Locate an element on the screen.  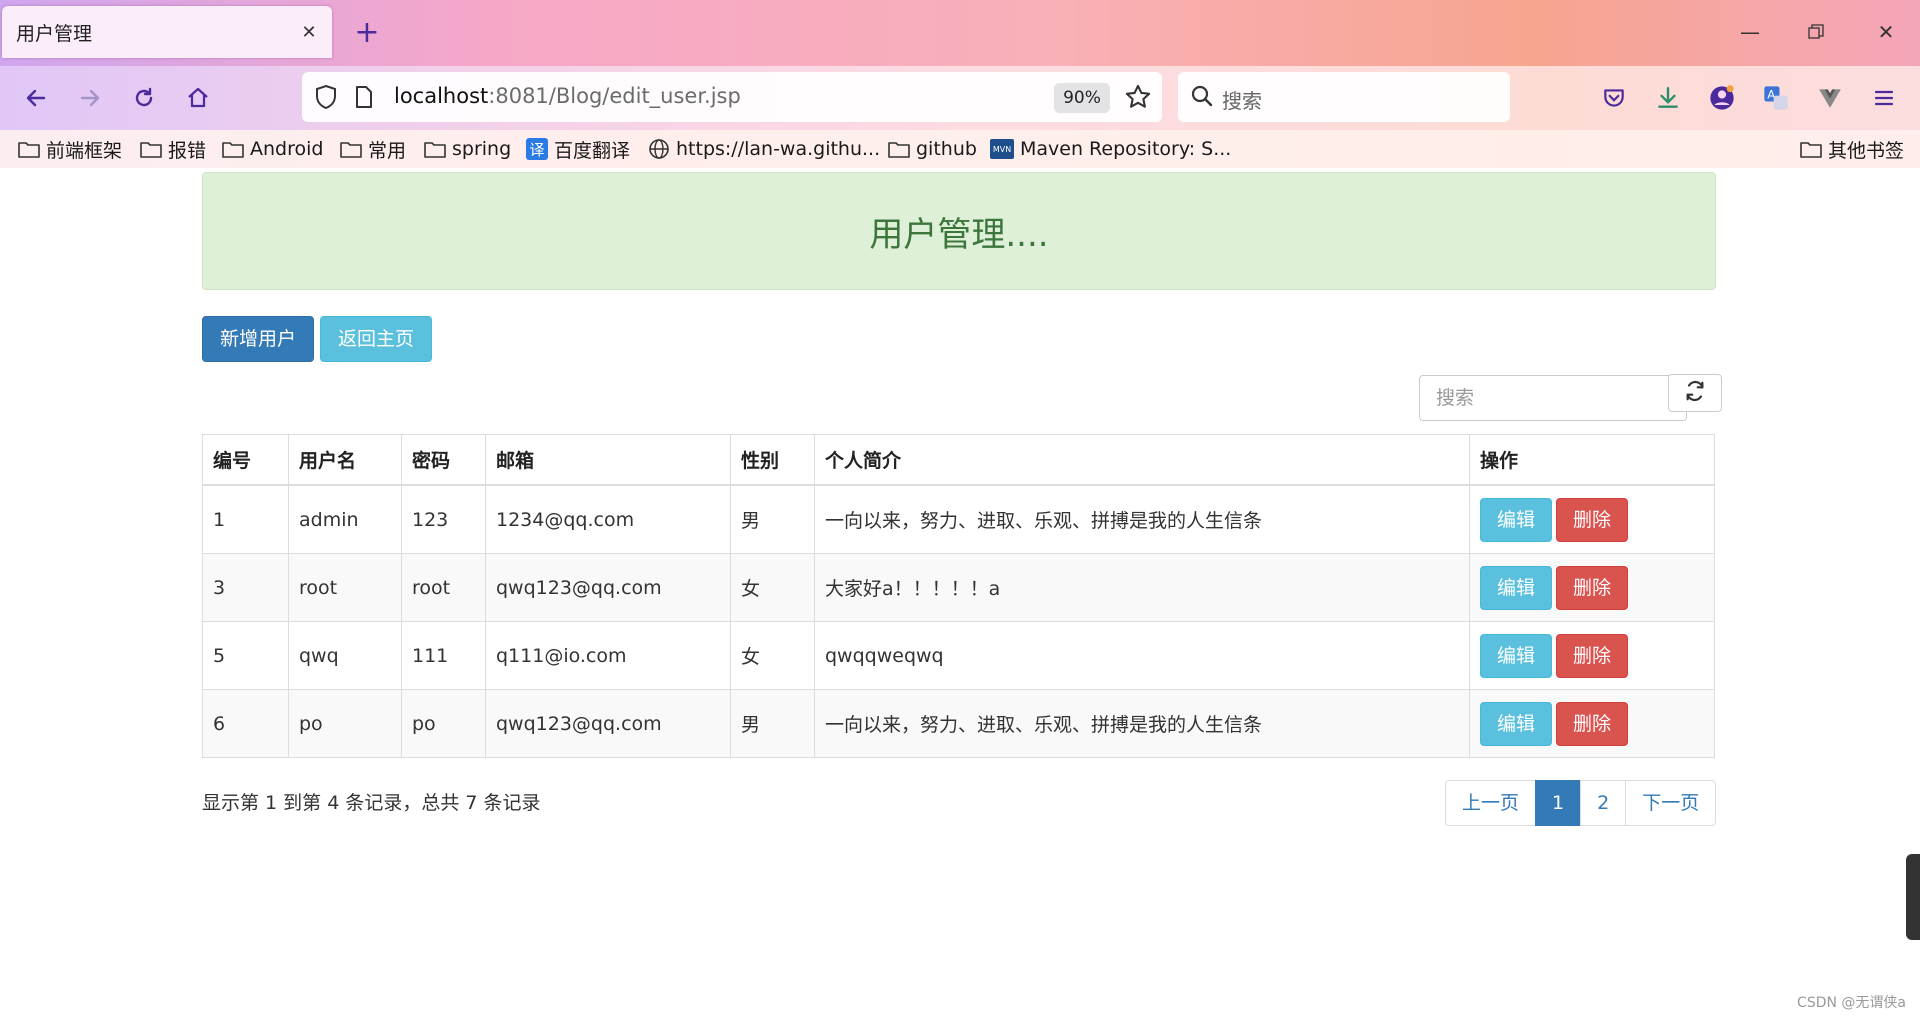
column-header: 个人简介 is located at coordinates (1142, 460).